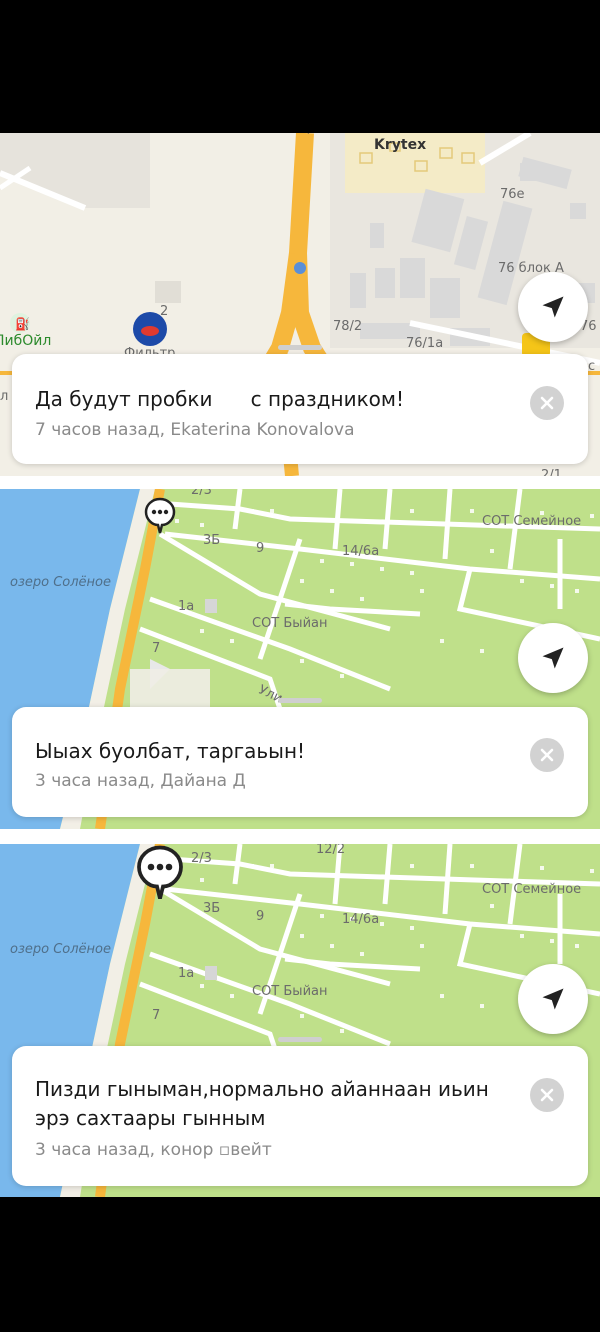 The height and width of the screenshot is (1332, 600). I want to click on map-label-122: 12/2, so click(331, 850).